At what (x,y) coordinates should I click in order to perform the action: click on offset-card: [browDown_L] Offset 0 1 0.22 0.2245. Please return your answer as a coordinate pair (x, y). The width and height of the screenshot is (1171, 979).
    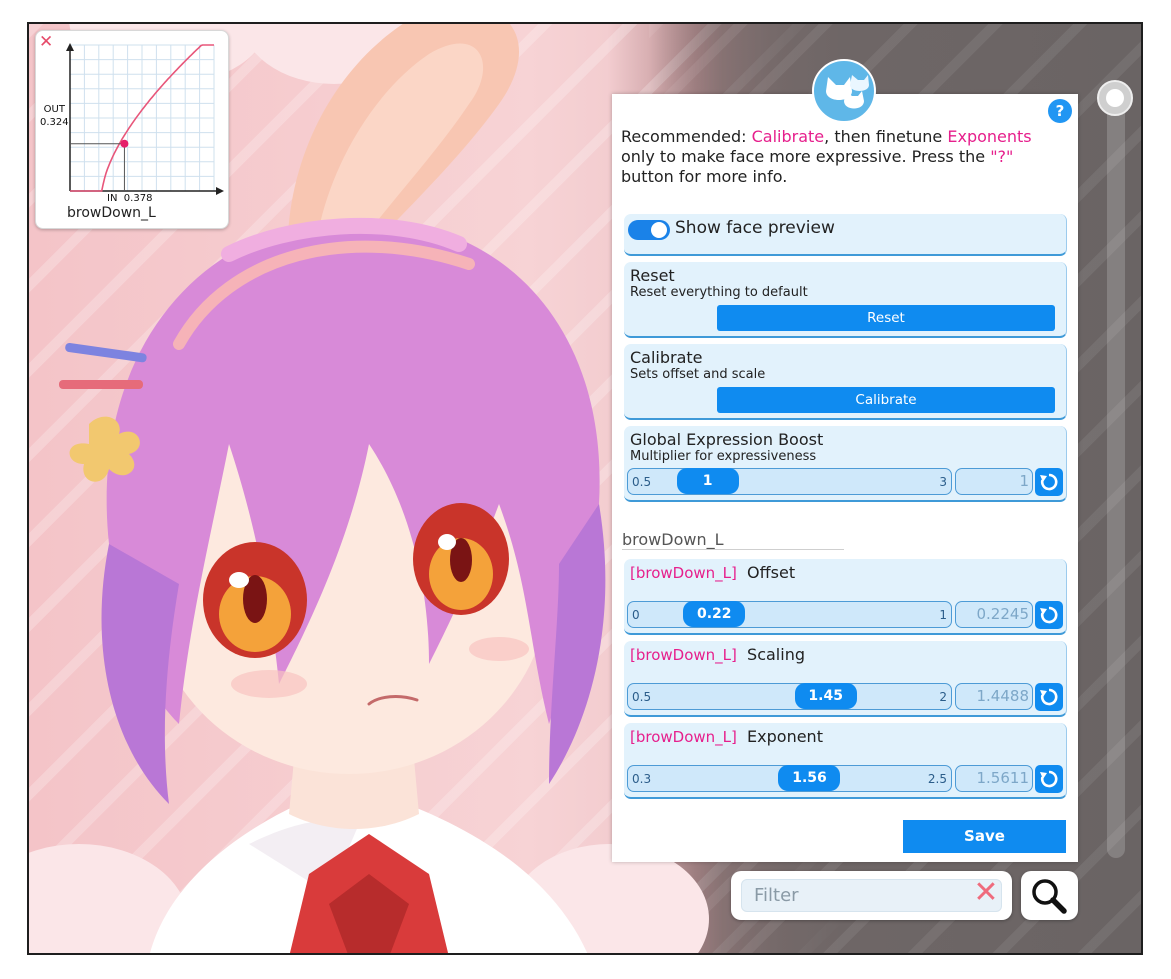
    Looking at the image, I should click on (845, 597).